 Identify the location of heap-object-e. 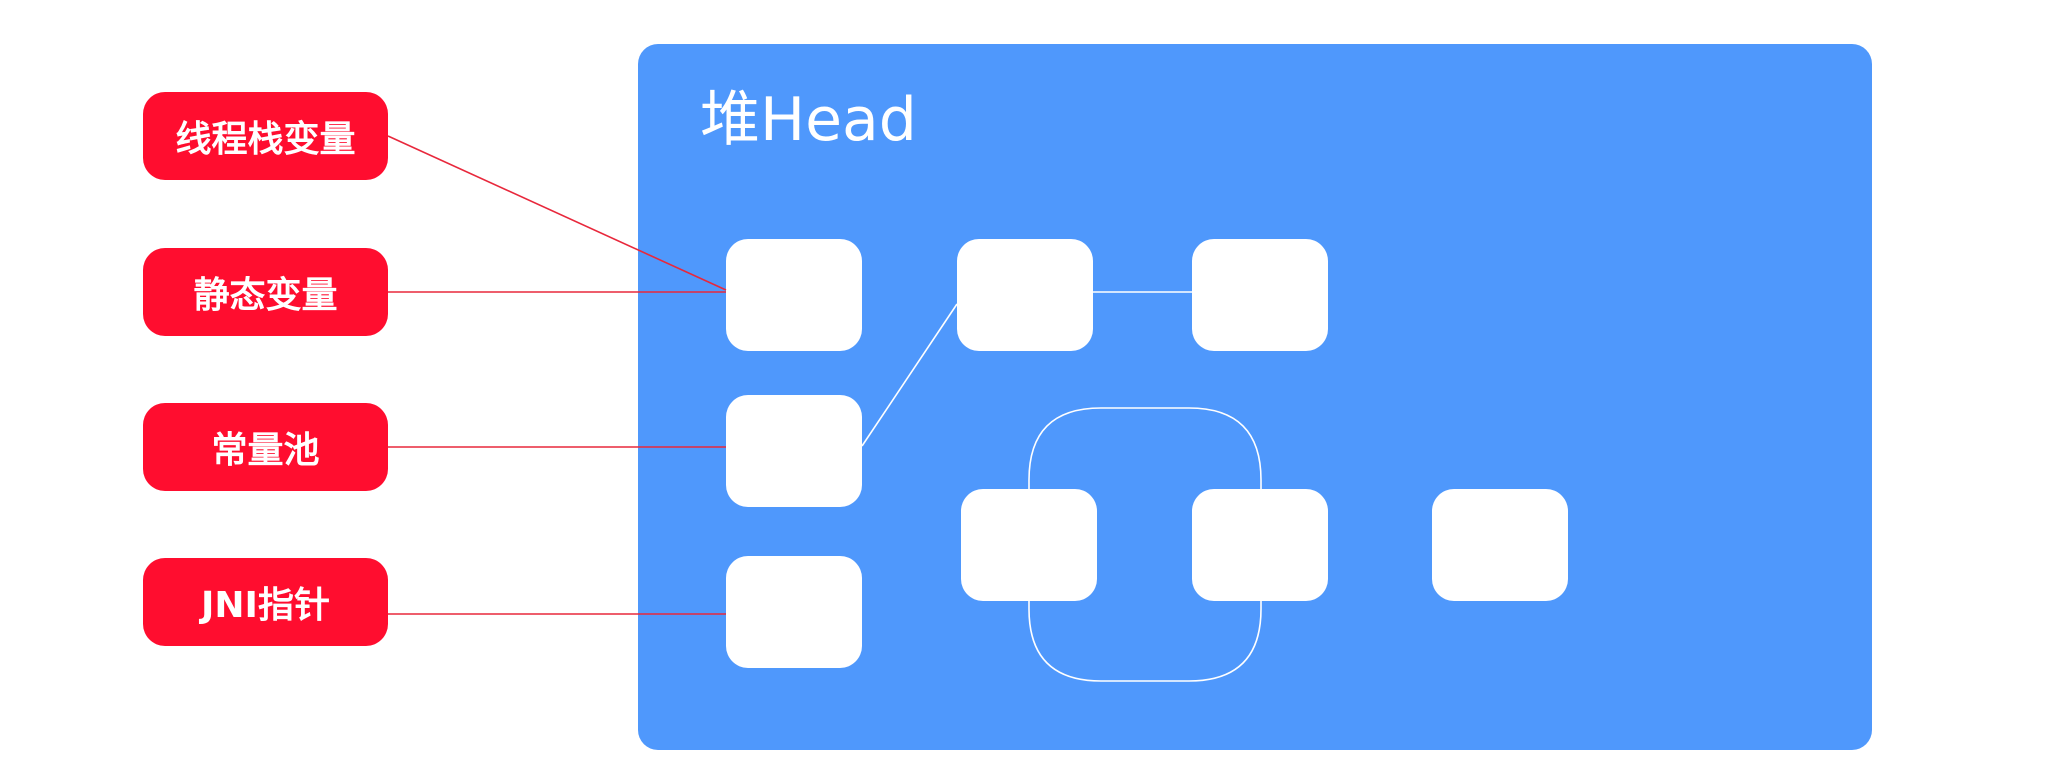
(1260, 295).